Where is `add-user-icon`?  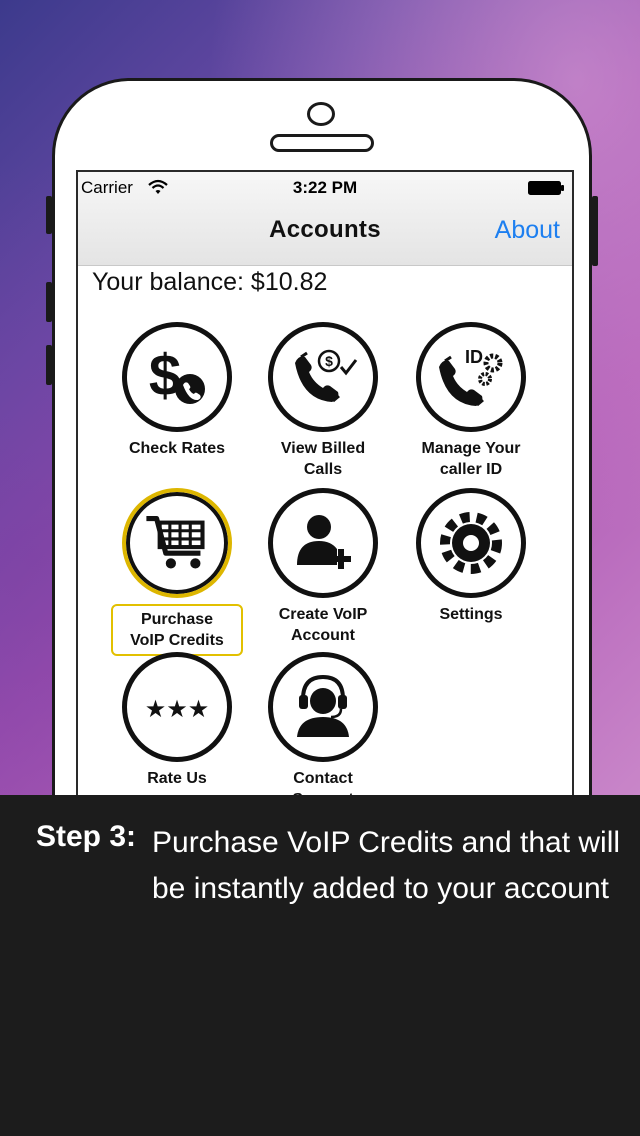
add-user-icon is located at coordinates (323, 543).